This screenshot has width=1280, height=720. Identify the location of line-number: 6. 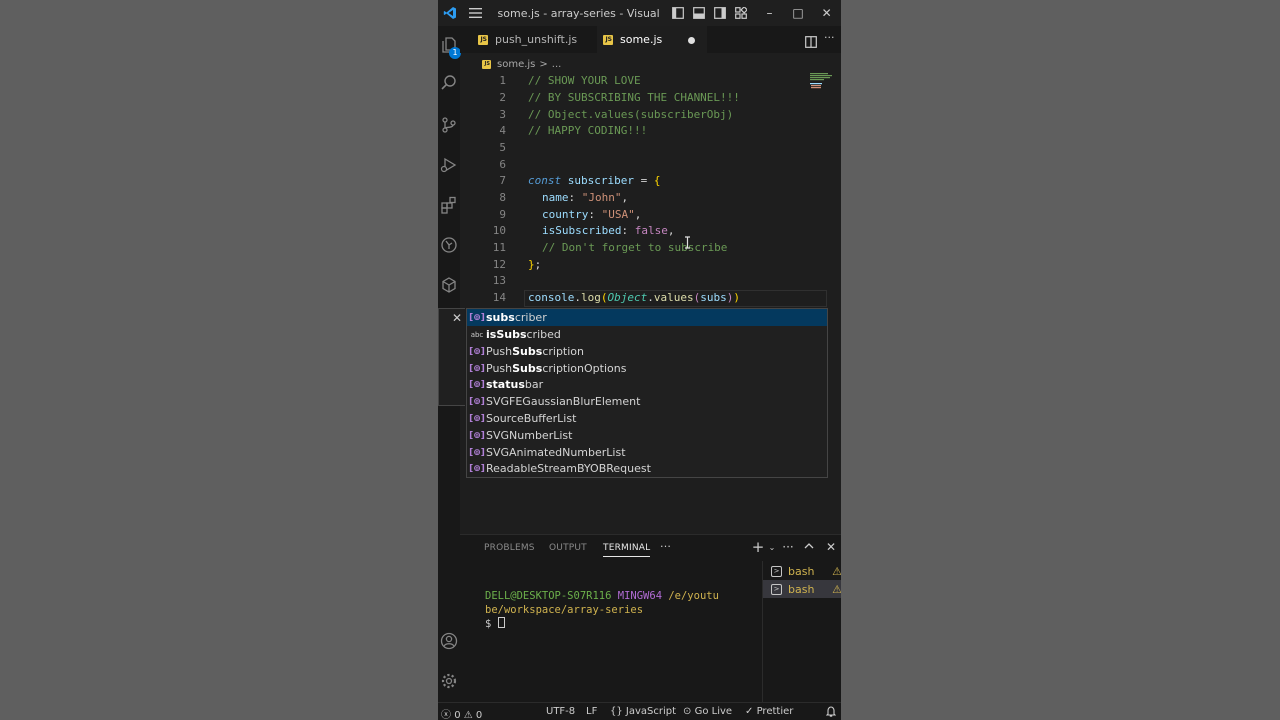
(502, 164).